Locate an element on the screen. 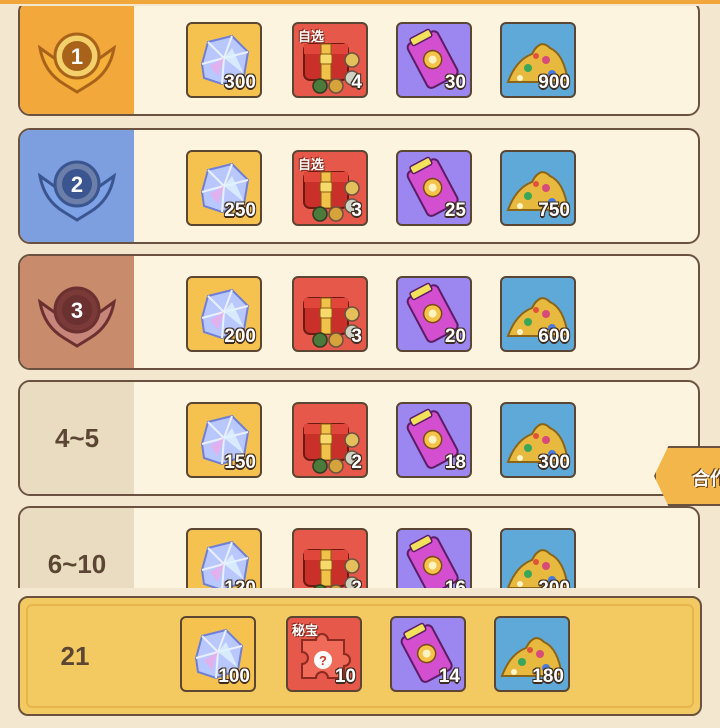 The image size is (720, 728). reward-item-card-pack: 16 is located at coordinates (434, 558).